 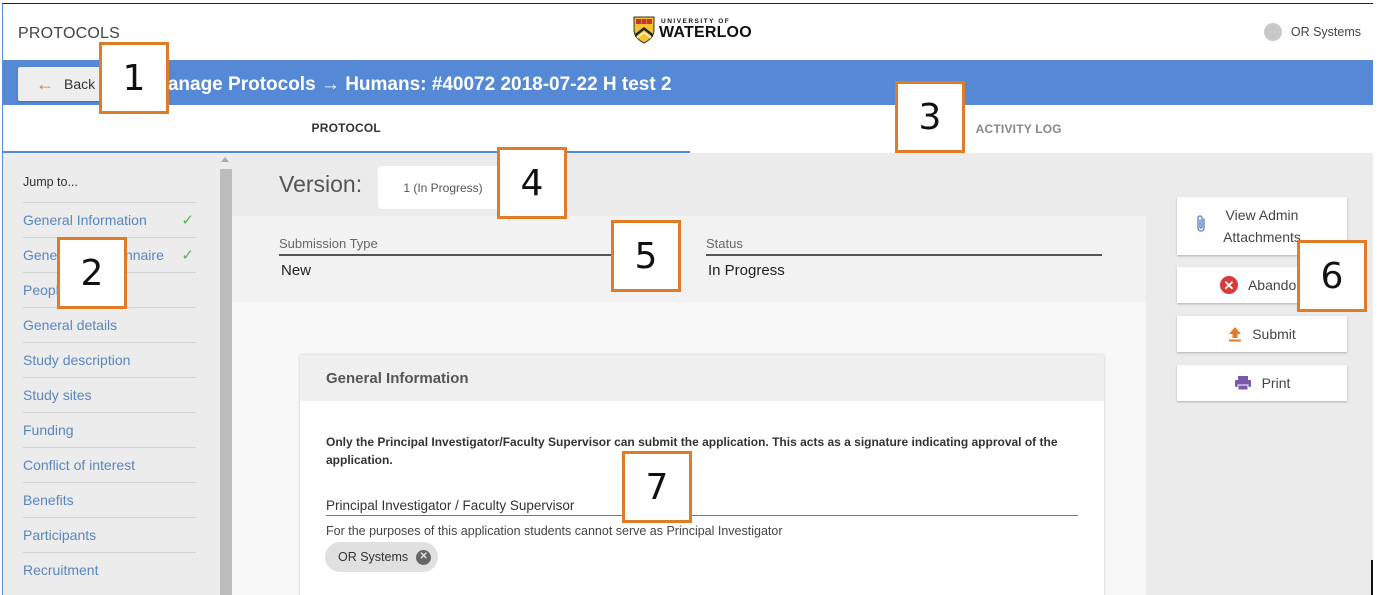 What do you see at coordinates (60, 535) in the screenshot?
I see `sidebar-item-label: Participants` at bounding box center [60, 535].